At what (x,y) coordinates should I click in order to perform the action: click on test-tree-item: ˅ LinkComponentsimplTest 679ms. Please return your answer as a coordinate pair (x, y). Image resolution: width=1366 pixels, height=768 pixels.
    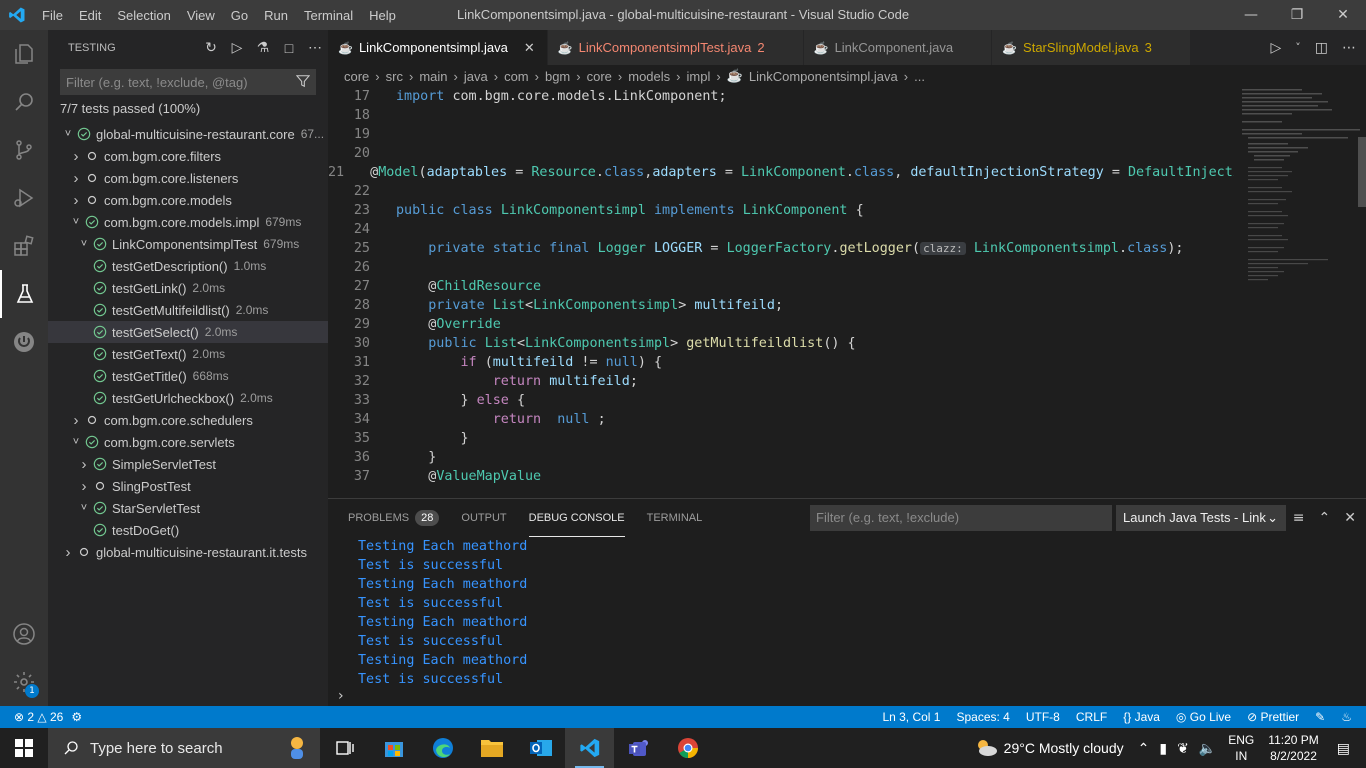
    Looking at the image, I should click on (188, 244).